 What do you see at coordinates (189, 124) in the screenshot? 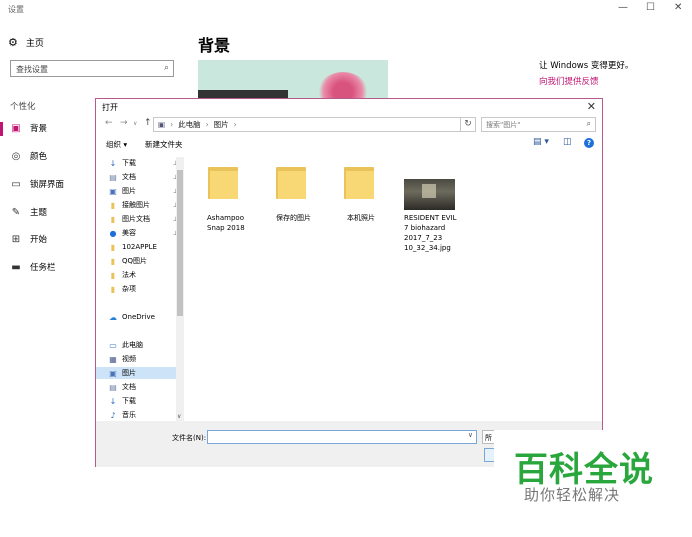
I see `breadcrumb-item: 此电脑` at bounding box center [189, 124].